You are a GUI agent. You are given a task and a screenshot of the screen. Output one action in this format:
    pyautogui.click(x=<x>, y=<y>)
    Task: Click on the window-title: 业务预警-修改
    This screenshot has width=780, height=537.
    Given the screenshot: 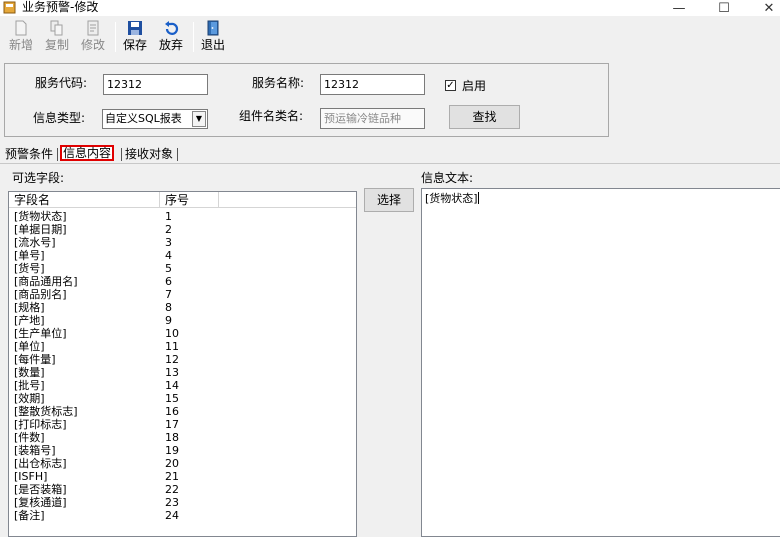 What is the action you would take?
    pyautogui.click(x=60, y=7)
    